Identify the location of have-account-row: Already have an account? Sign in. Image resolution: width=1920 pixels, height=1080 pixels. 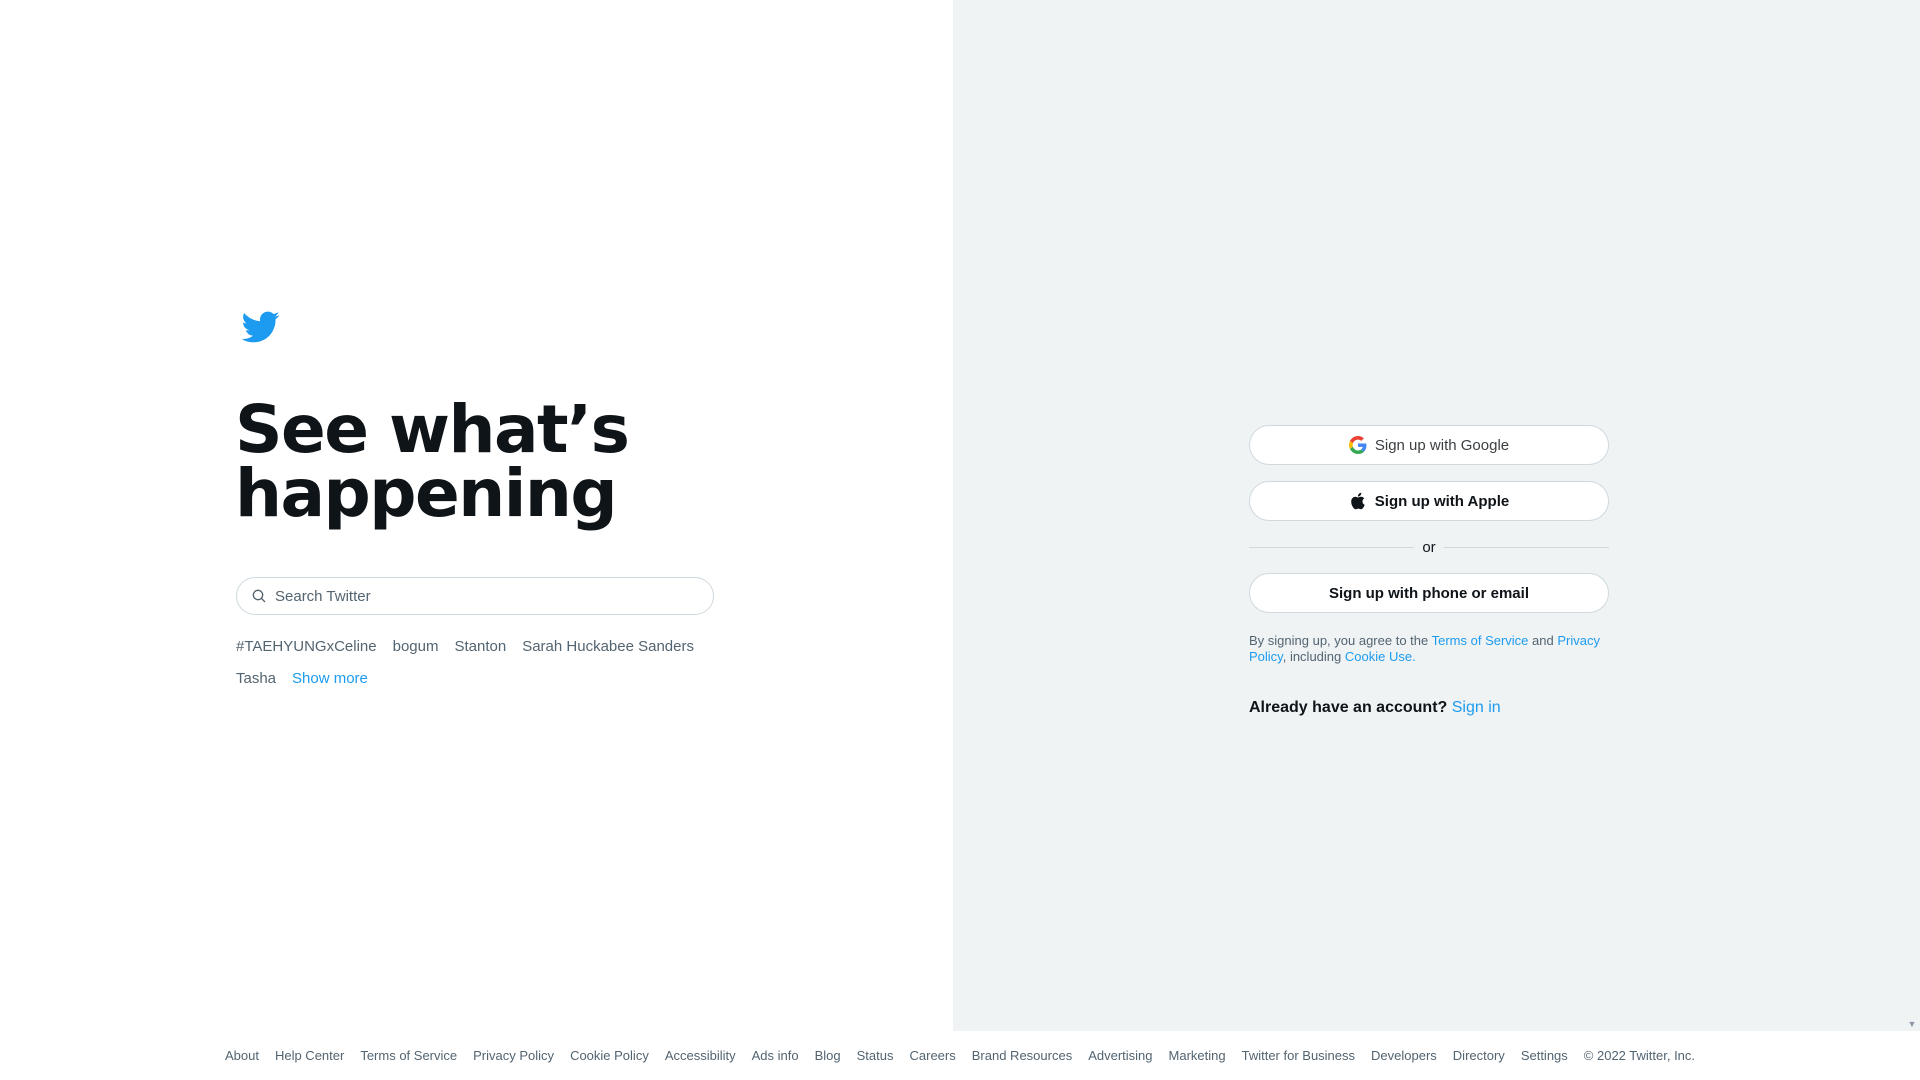
(1429, 708).